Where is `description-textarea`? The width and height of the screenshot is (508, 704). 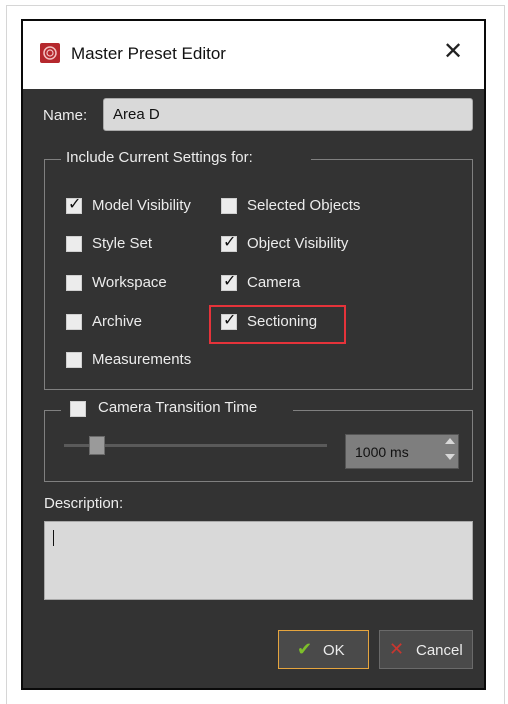
description-textarea is located at coordinates (258, 560).